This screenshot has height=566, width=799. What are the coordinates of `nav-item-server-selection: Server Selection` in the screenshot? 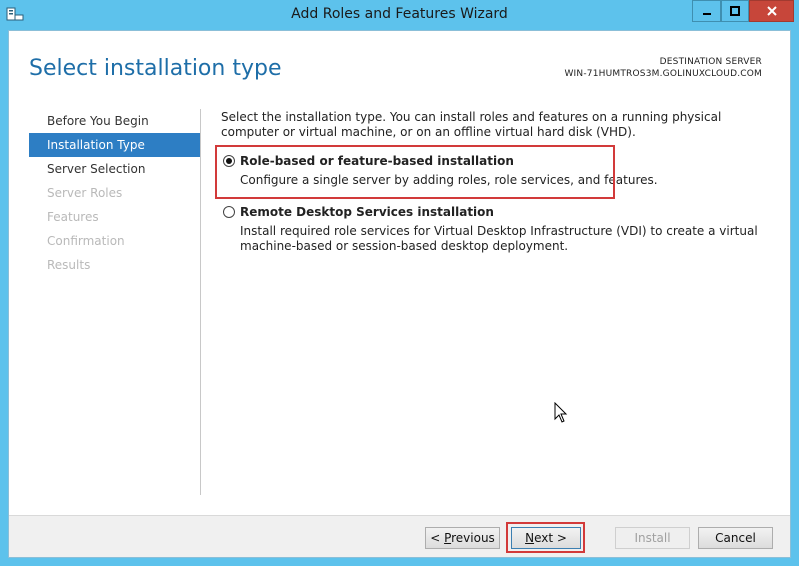 It's located at (114, 169).